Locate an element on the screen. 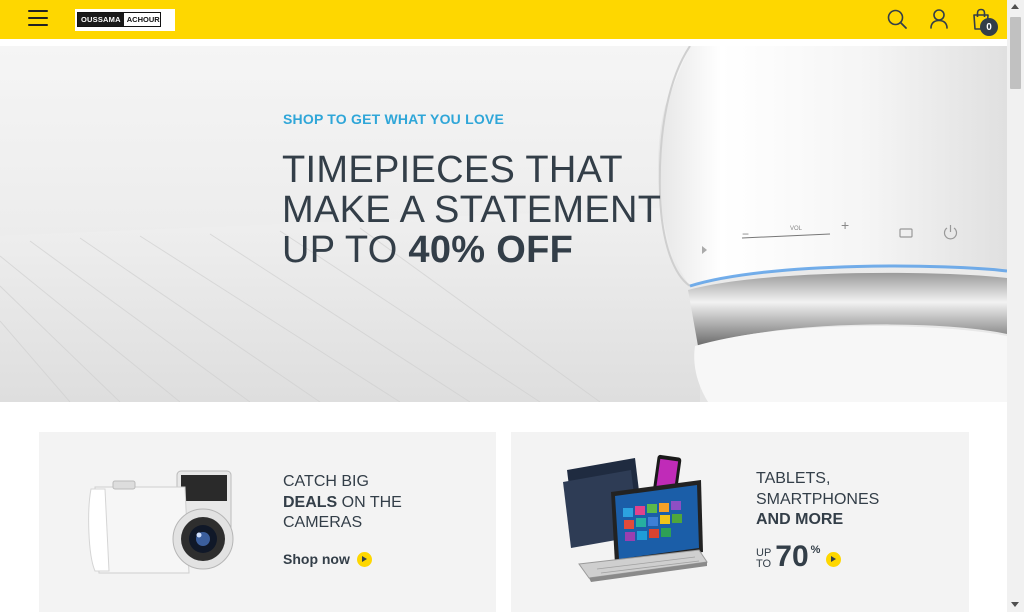 This screenshot has height=612, width=1024. tablets-laptop-product-image is located at coordinates (635, 518).